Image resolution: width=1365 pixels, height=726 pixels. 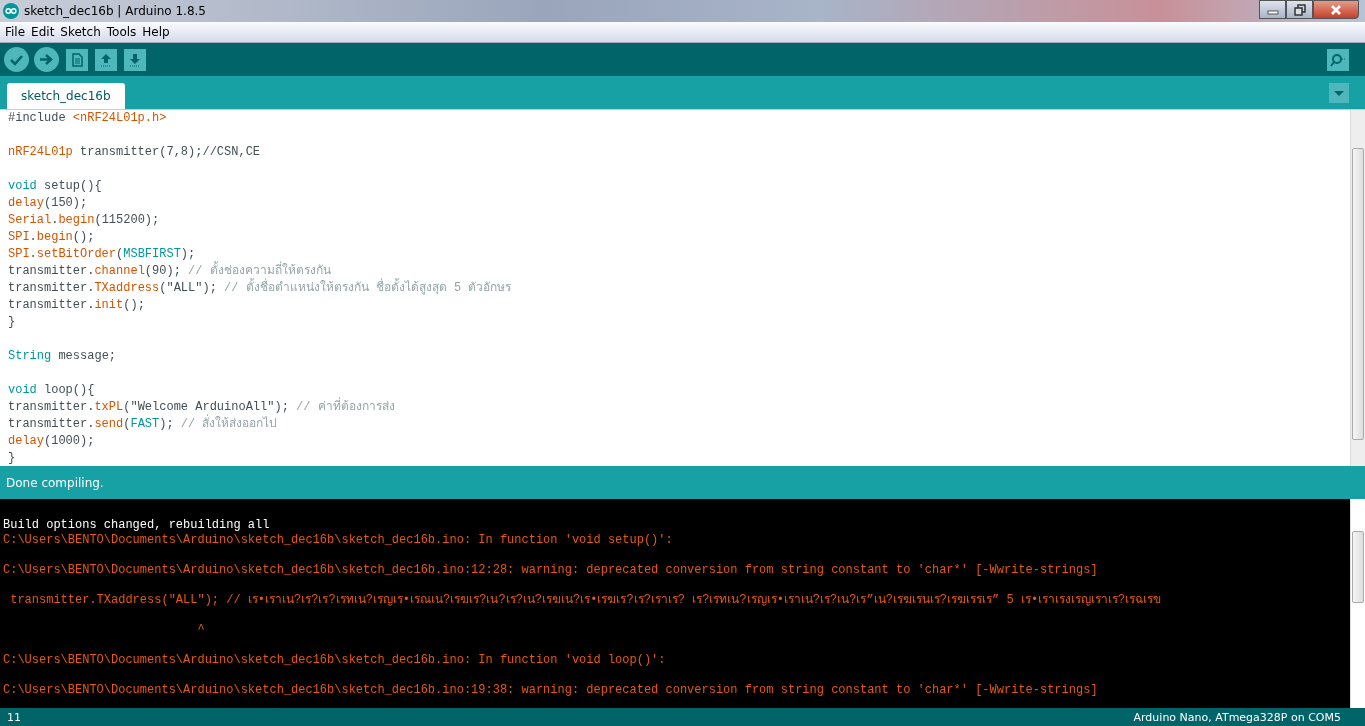 I want to click on code-line: delay(1000);, so click(x=52, y=441).